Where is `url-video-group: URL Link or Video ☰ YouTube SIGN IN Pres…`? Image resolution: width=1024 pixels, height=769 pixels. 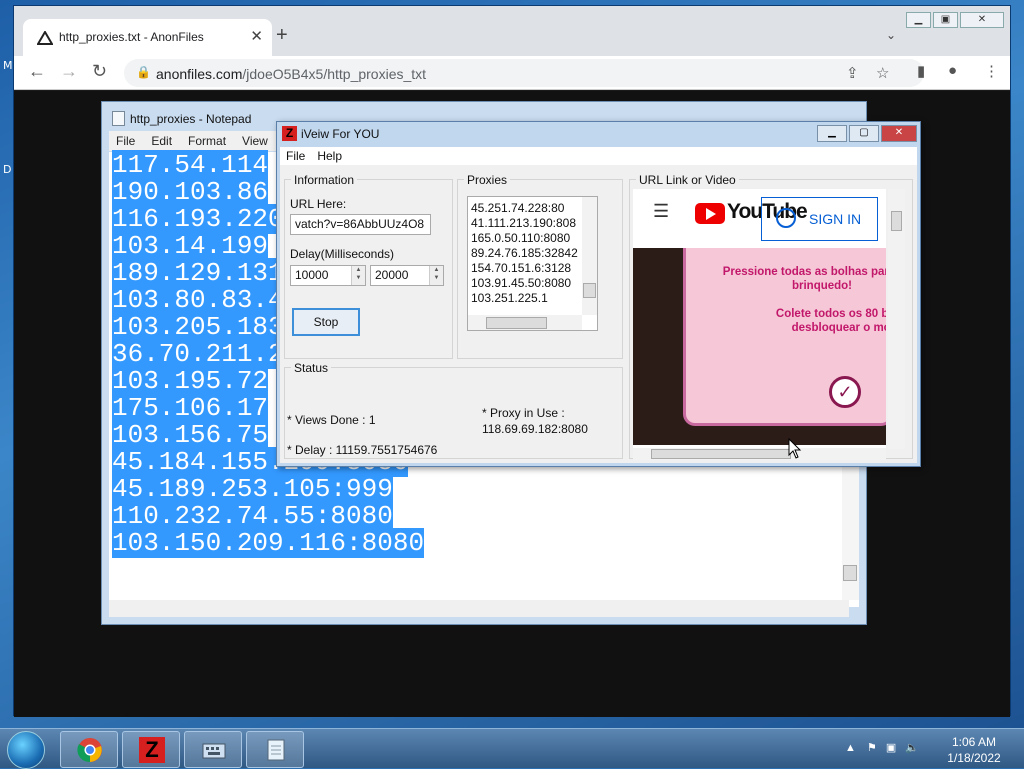 url-video-group: URL Link or Video ☰ YouTube SIGN IN Pres… is located at coordinates (771, 316).